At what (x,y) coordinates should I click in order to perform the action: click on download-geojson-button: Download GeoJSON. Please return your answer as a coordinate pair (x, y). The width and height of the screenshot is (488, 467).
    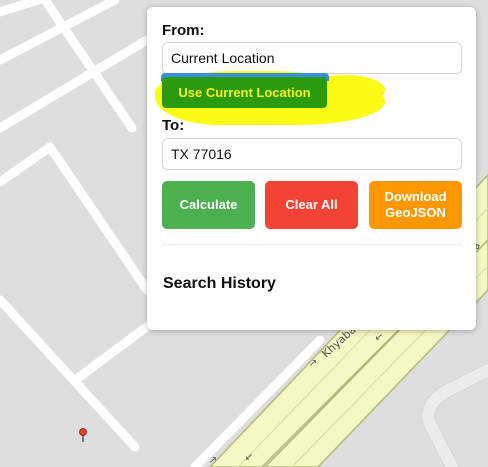
    Looking at the image, I should click on (415, 205).